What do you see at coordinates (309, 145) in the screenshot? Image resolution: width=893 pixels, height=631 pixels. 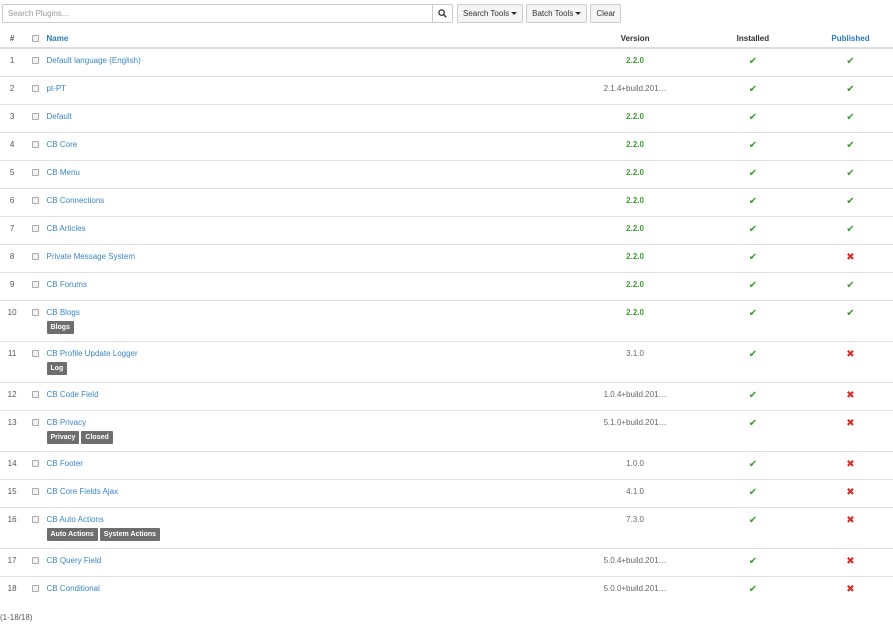 I see `name-cell: CB Core` at bounding box center [309, 145].